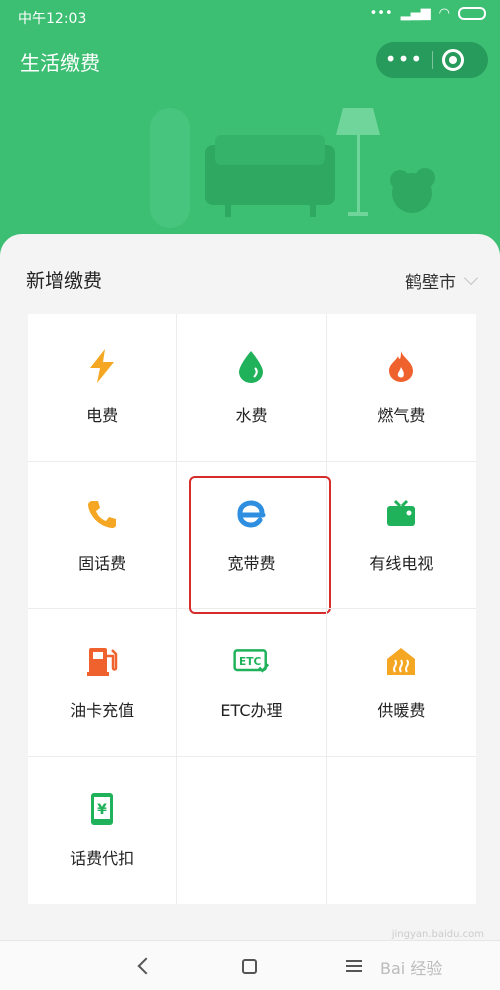 This screenshot has height=990, width=500. I want to click on home-icon, so click(249, 966).